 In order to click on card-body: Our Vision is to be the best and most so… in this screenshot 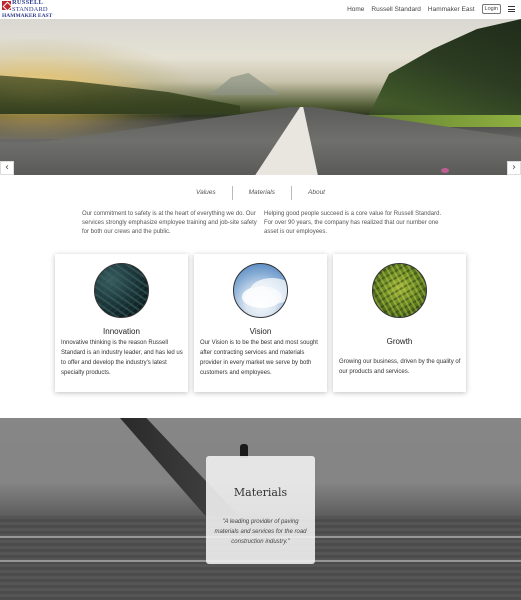, I will do `click(259, 358)`.